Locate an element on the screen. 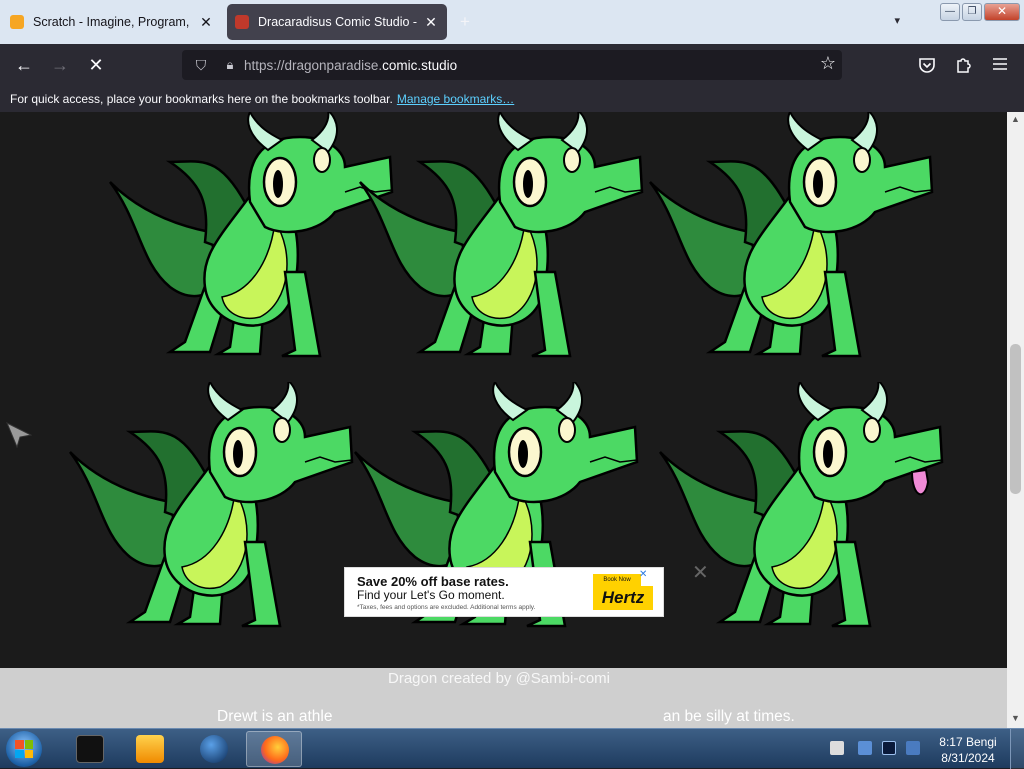 The height and width of the screenshot is (769, 1024). scratch-favicon-icon is located at coordinates (17, 22).